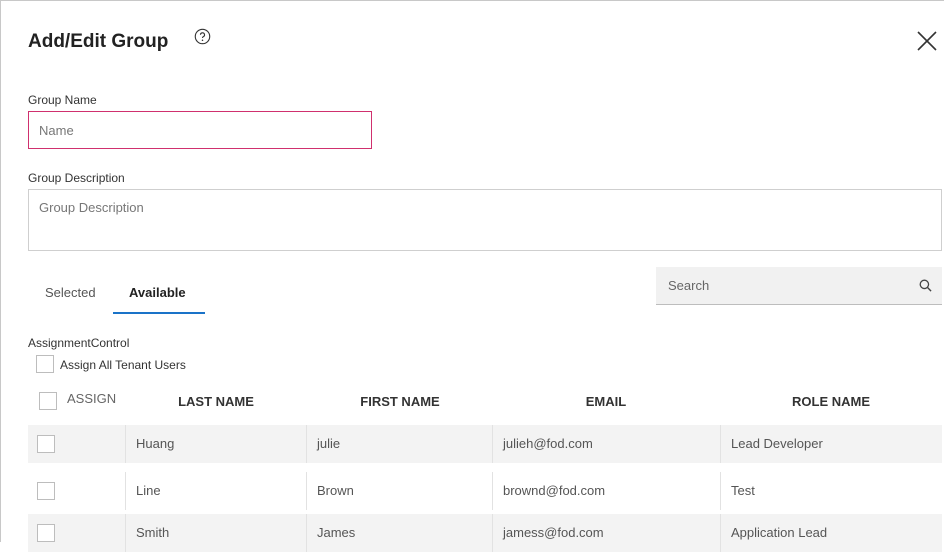 Image resolution: width=945 pixels, height=552 pixels. I want to click on dialog-title: Add/Edit Group, so click(98, 41).